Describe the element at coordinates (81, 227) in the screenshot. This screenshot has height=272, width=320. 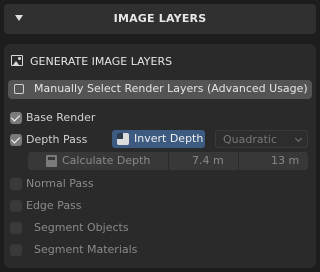
I see `segment-objects-label: Segment Objects` at that location.